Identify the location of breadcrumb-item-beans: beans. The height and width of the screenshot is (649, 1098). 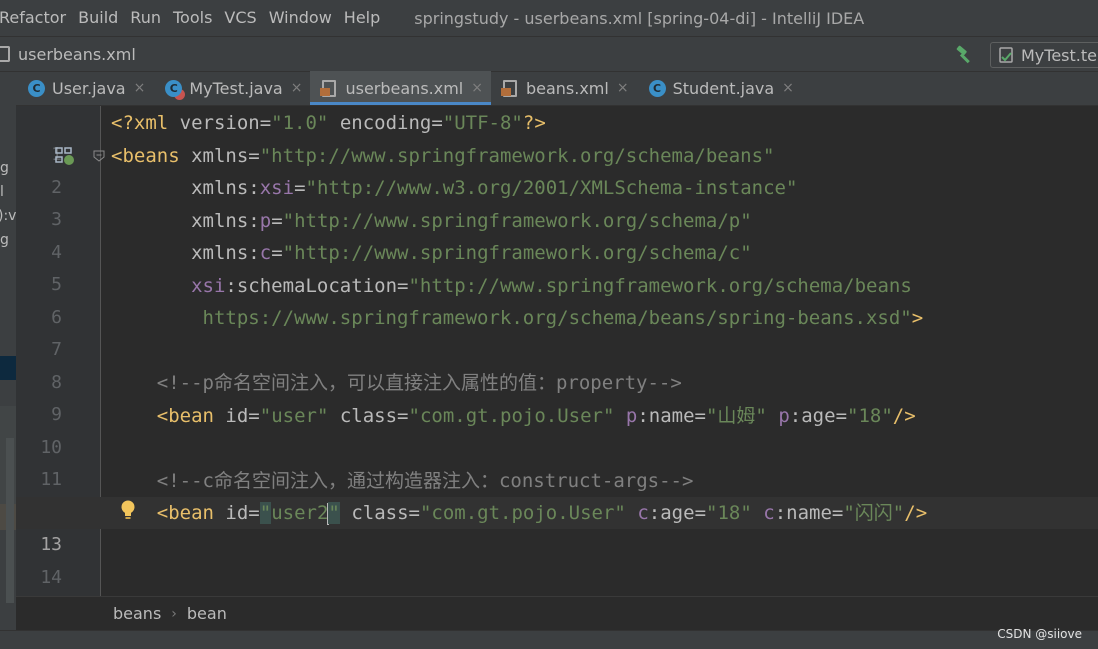
(137, 613).